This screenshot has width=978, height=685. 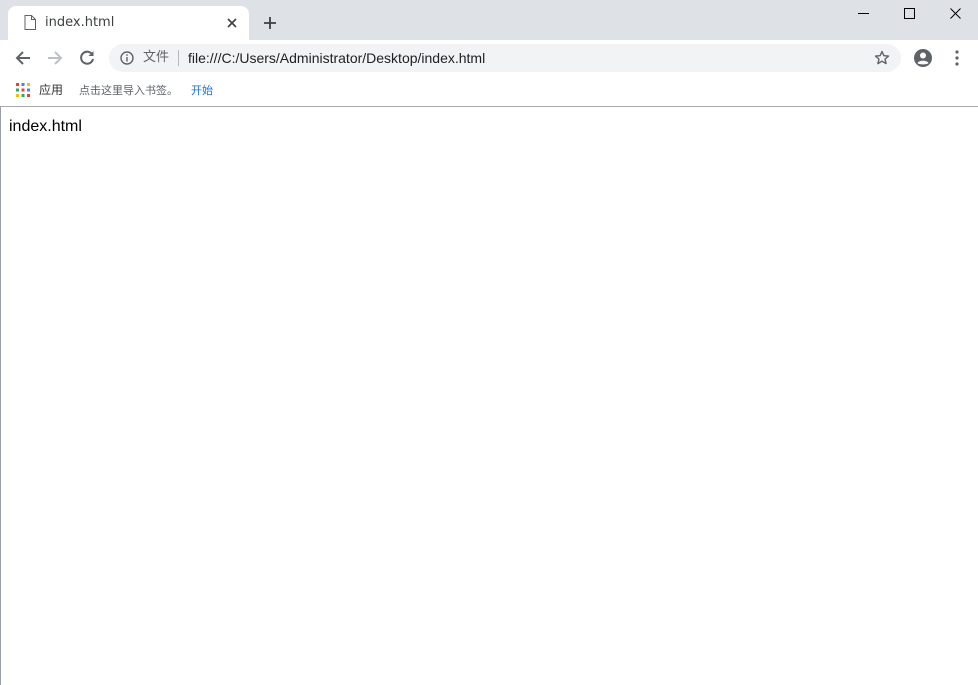 I want to click on tab-index-html: index.html, so click(x=128, y=23).